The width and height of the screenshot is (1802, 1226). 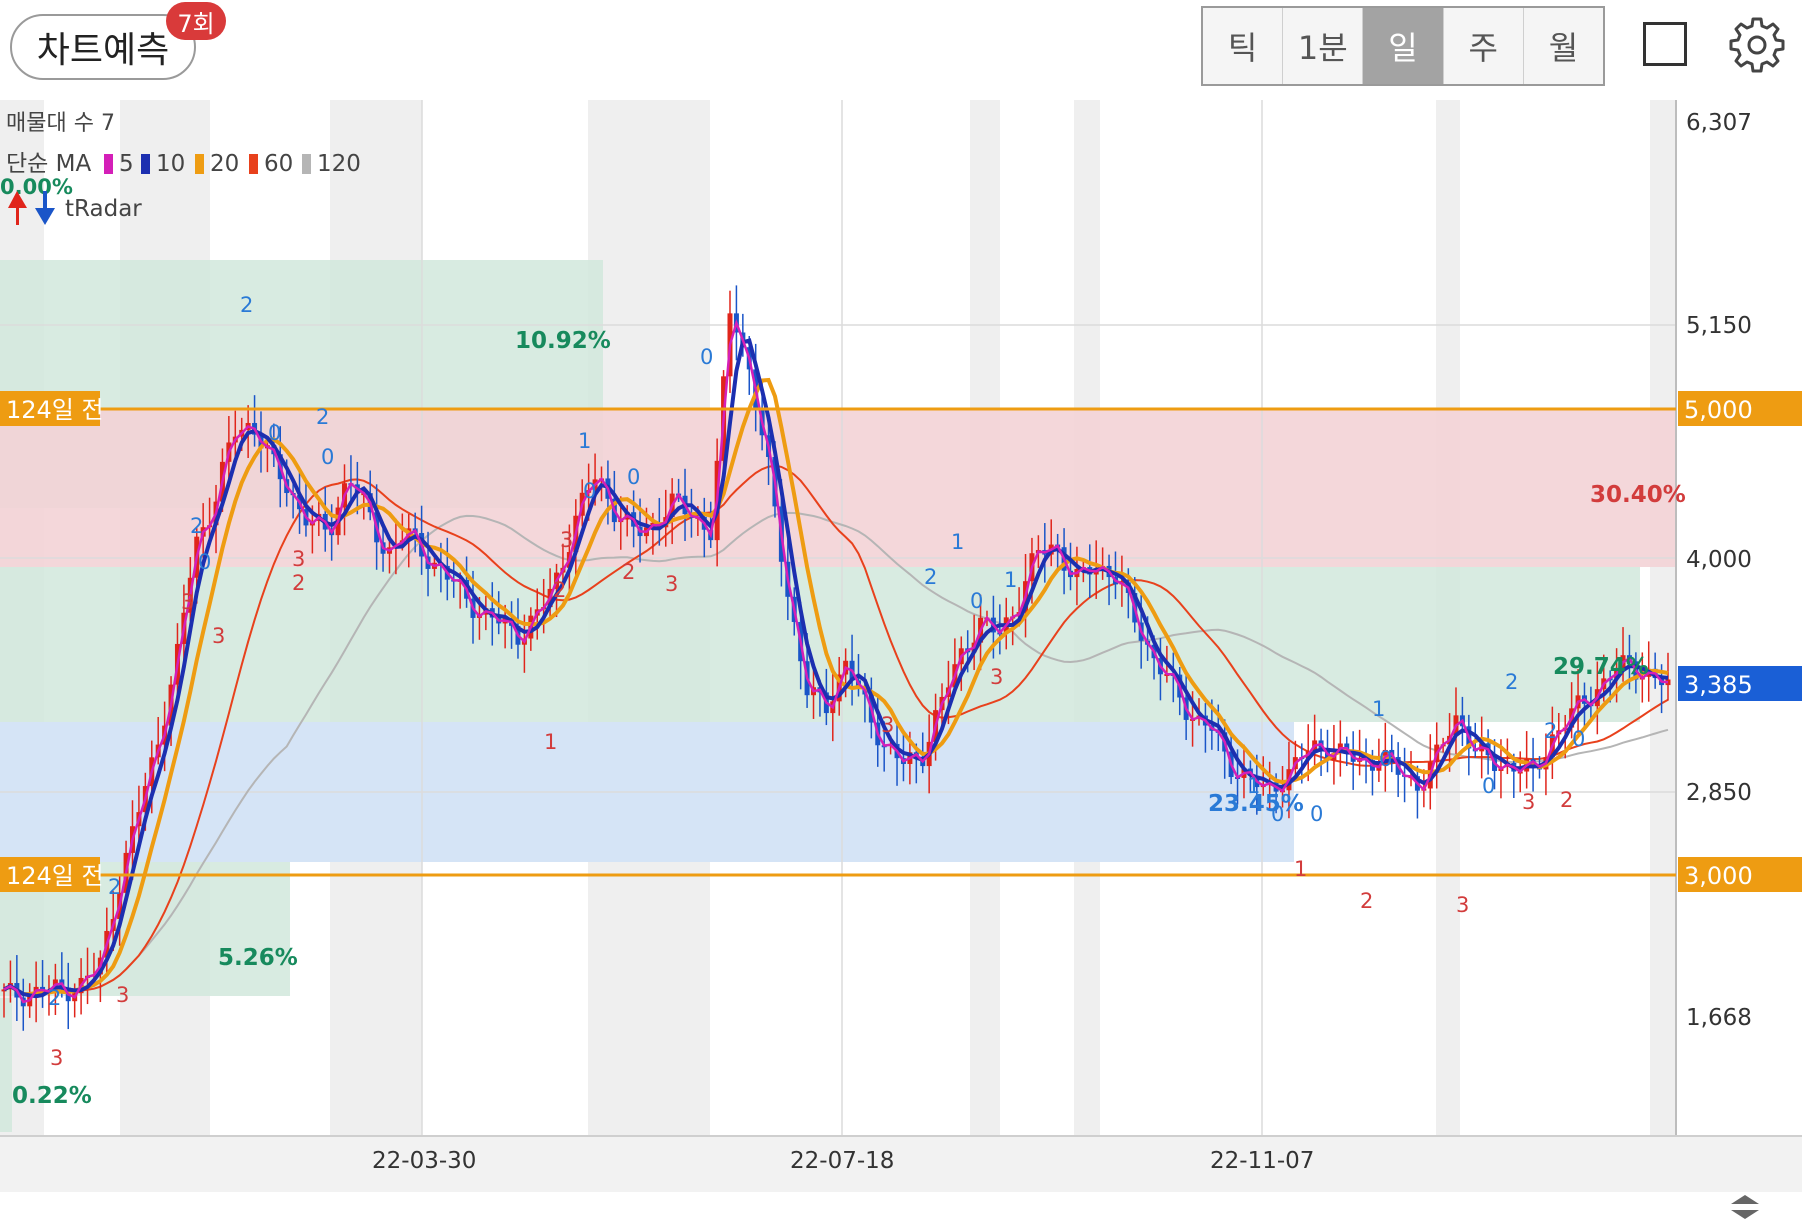 I want to click on price-tick-6307: 6,307, so click(x=1719, y=123).